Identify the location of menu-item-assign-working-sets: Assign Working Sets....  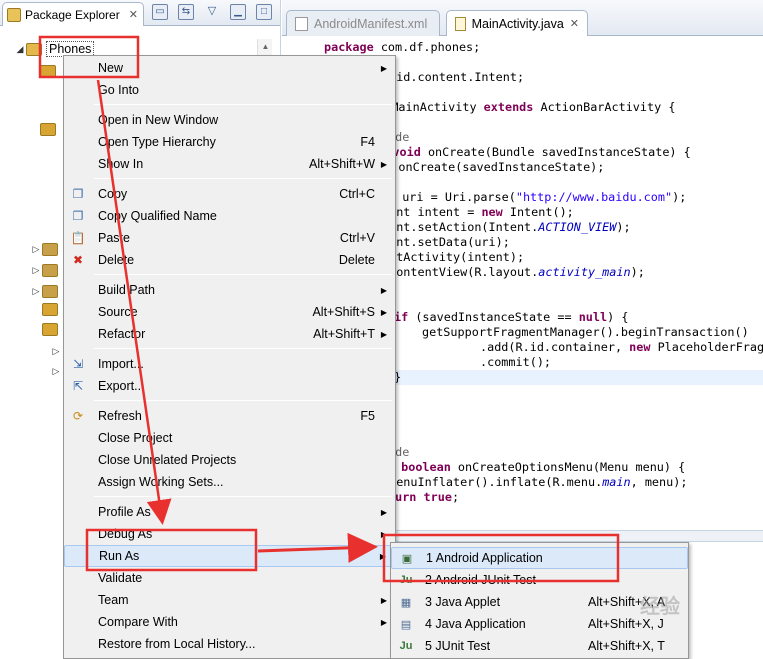
(229, 482).